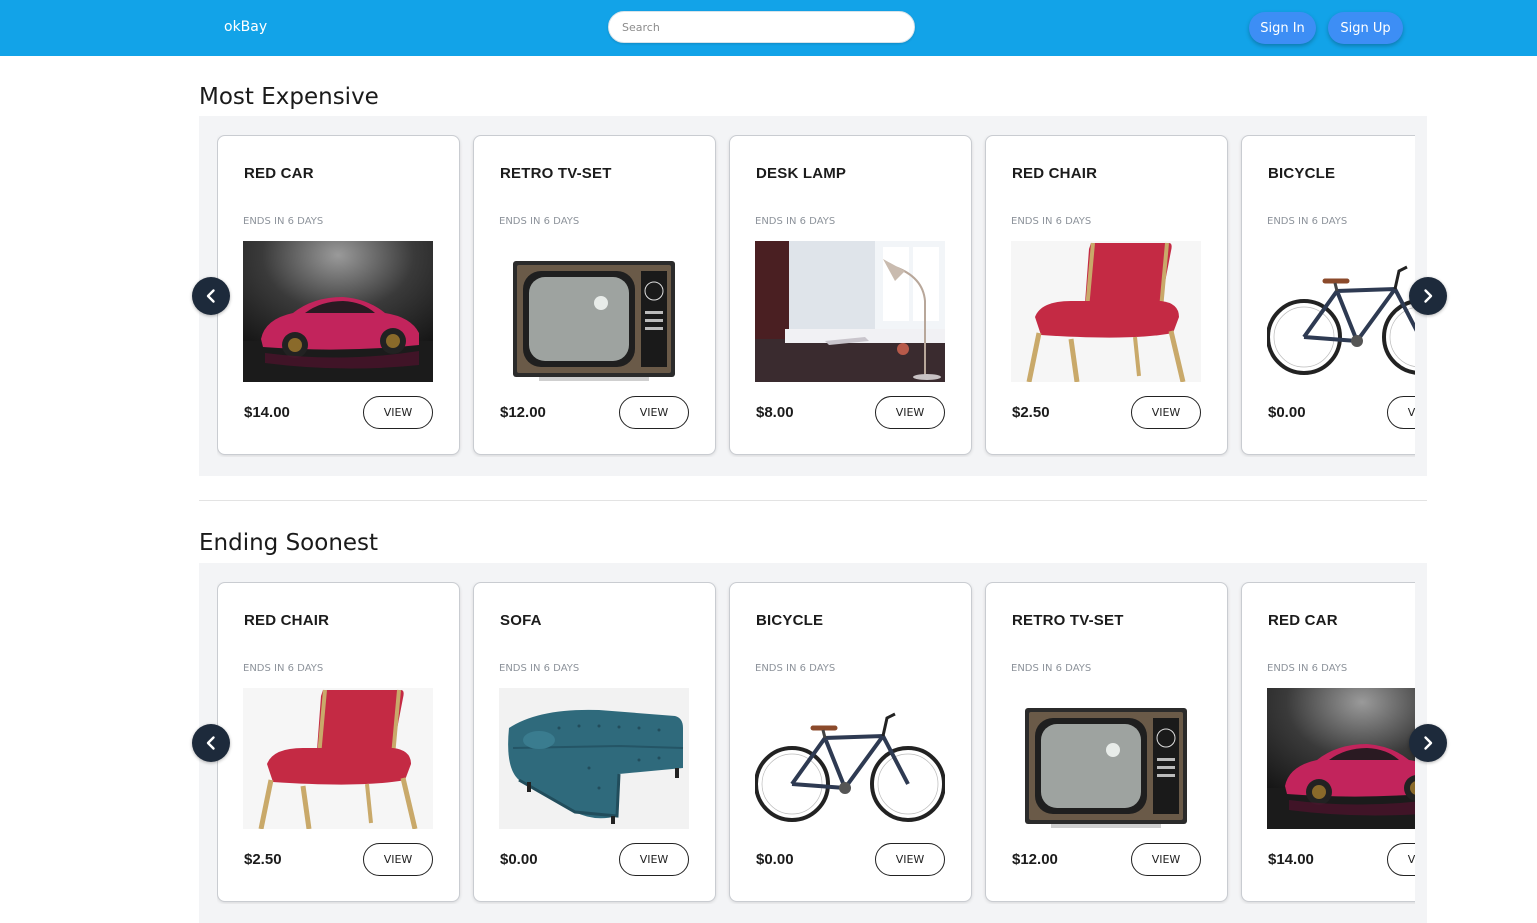  I want to click on product-card: SOFA ENDS IN 6 DAYS $0.00 VIEW, so click(594, 742).